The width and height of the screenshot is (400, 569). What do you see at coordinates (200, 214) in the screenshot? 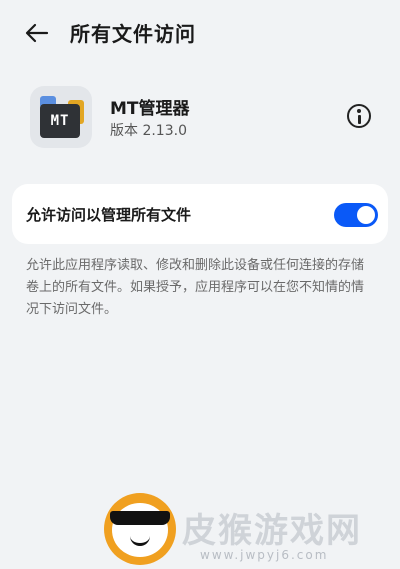
I see `permission-card: 允许访问以管理所有文件` at bounding box center [200, 214].